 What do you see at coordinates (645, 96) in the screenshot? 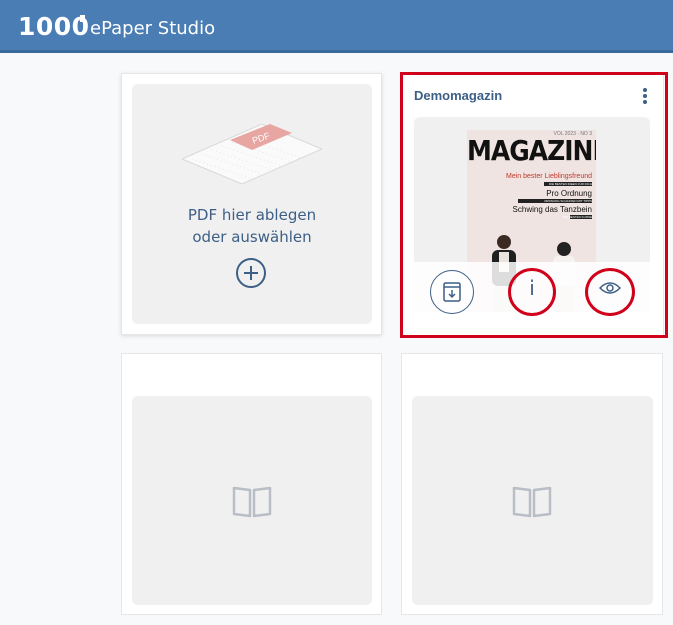
I see `kebab-menu-icon` at bounding box center [645, 96].